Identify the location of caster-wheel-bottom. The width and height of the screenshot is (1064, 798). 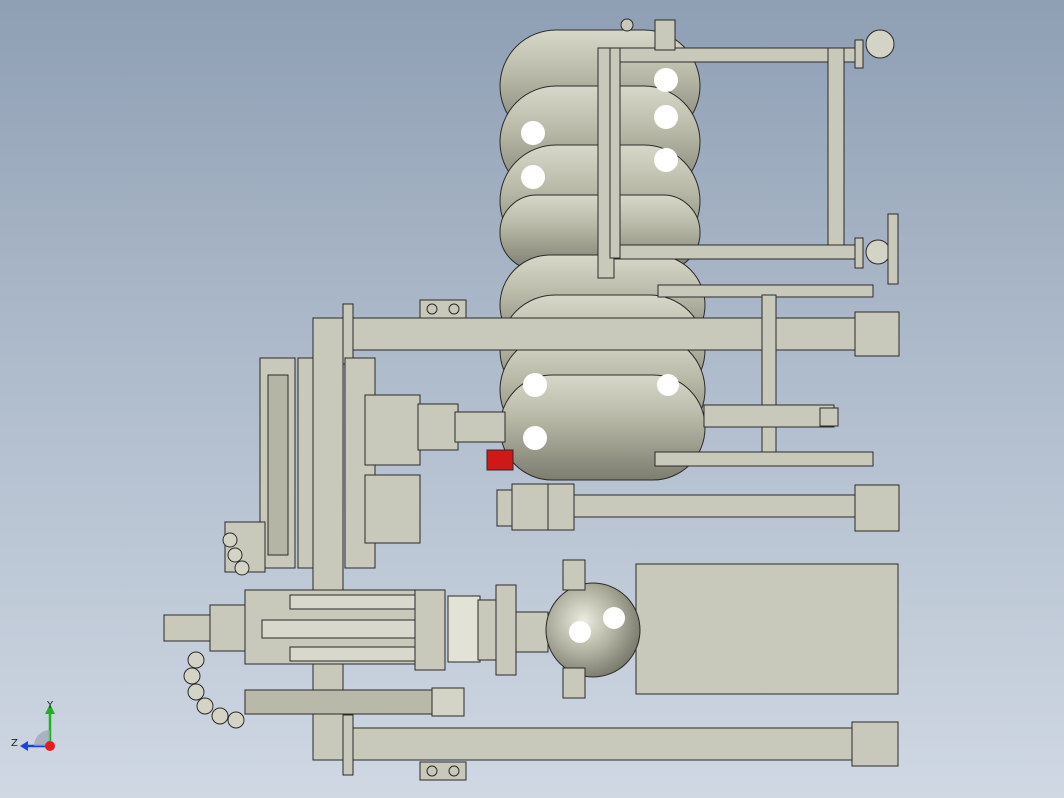
(878, 252).